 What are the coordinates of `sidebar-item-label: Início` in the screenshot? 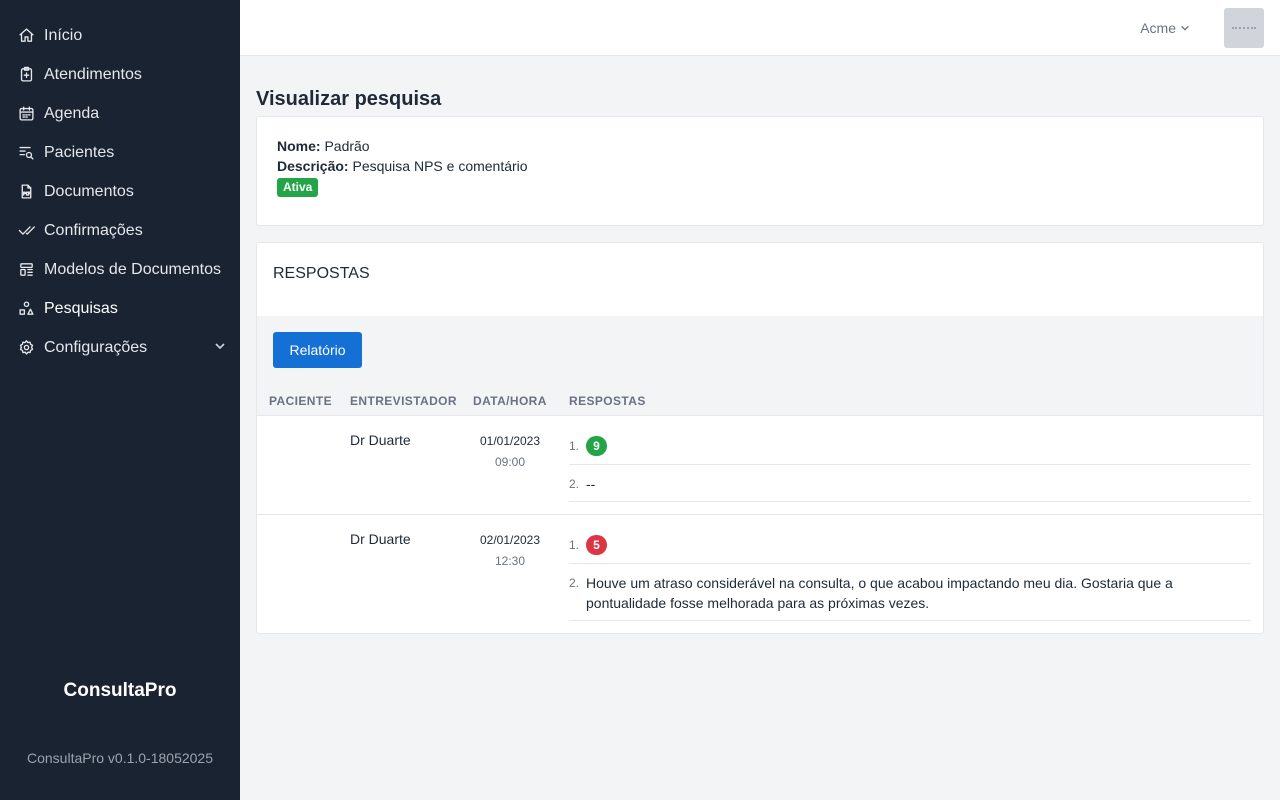 It's located at (63, 35).